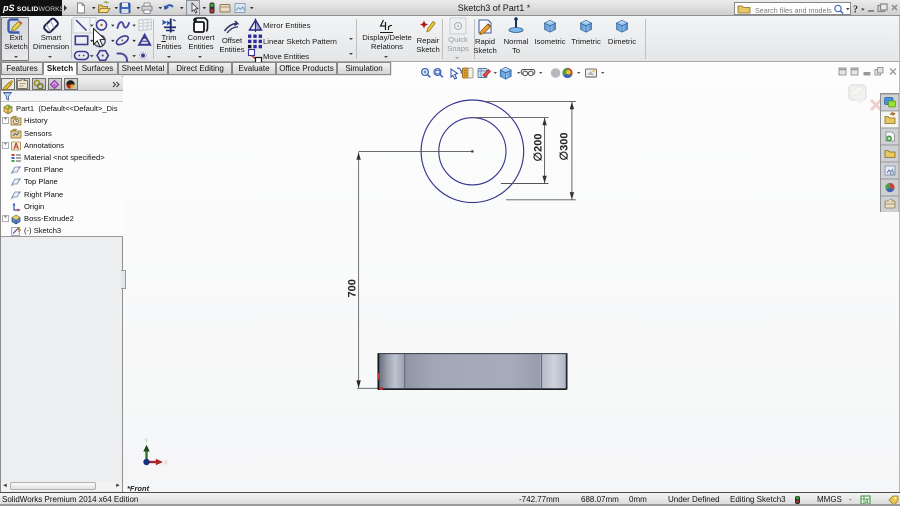  I want to click on svg-text: 700, so click(352, 288).